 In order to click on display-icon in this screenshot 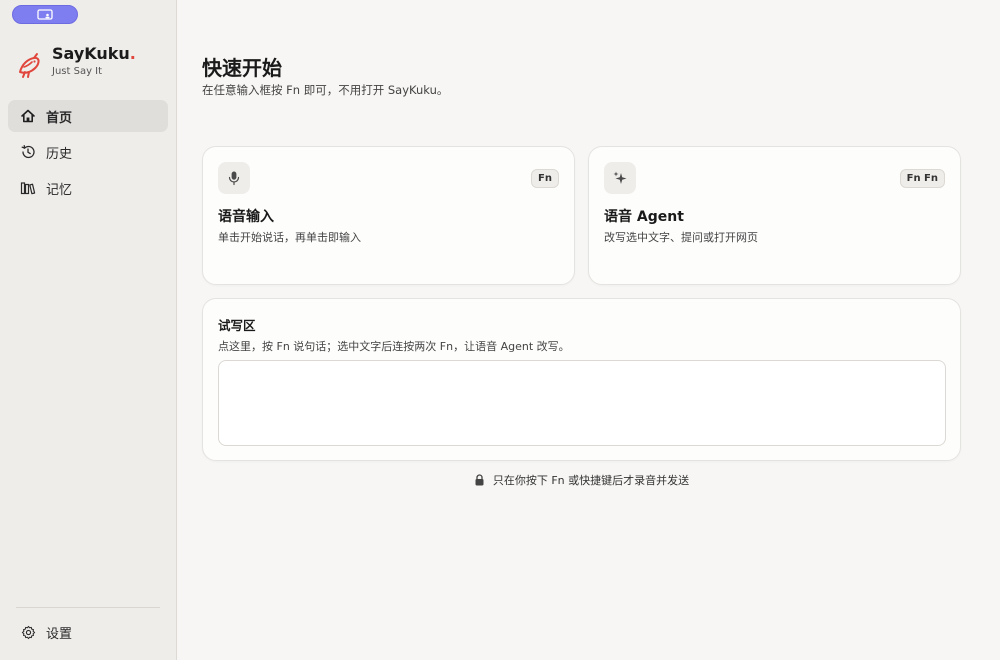, I will do `click(45, 14)`.